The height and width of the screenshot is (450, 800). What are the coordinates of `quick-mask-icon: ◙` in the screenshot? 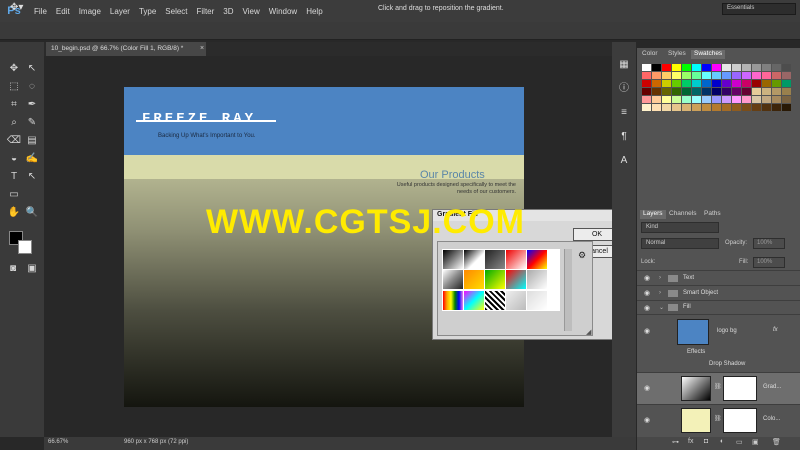 It's located at (13, 269).